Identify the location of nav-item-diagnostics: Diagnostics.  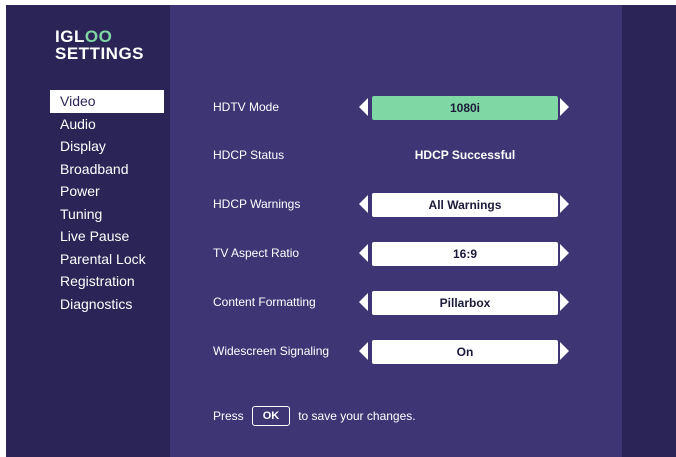
(107, 304).